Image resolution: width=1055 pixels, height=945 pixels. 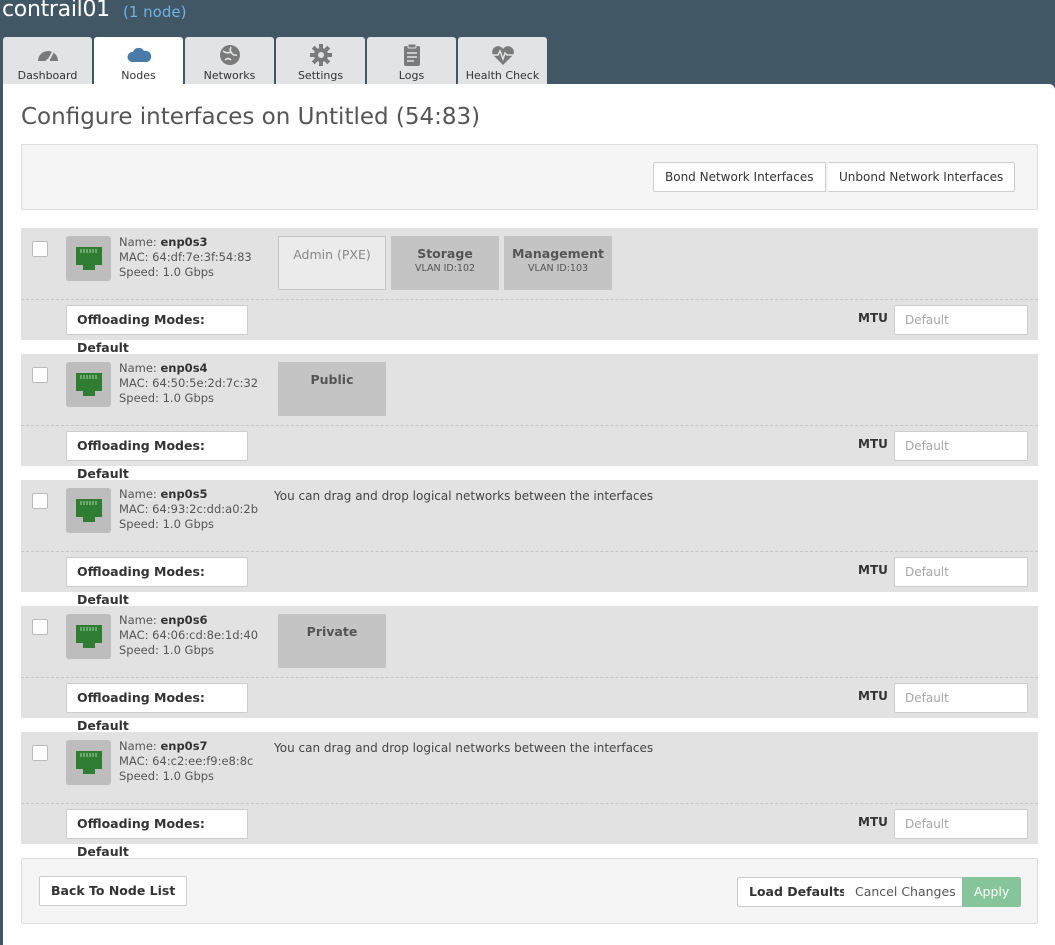 I want to click on network-block: Admin (PXE), so click(x=332, y=263).